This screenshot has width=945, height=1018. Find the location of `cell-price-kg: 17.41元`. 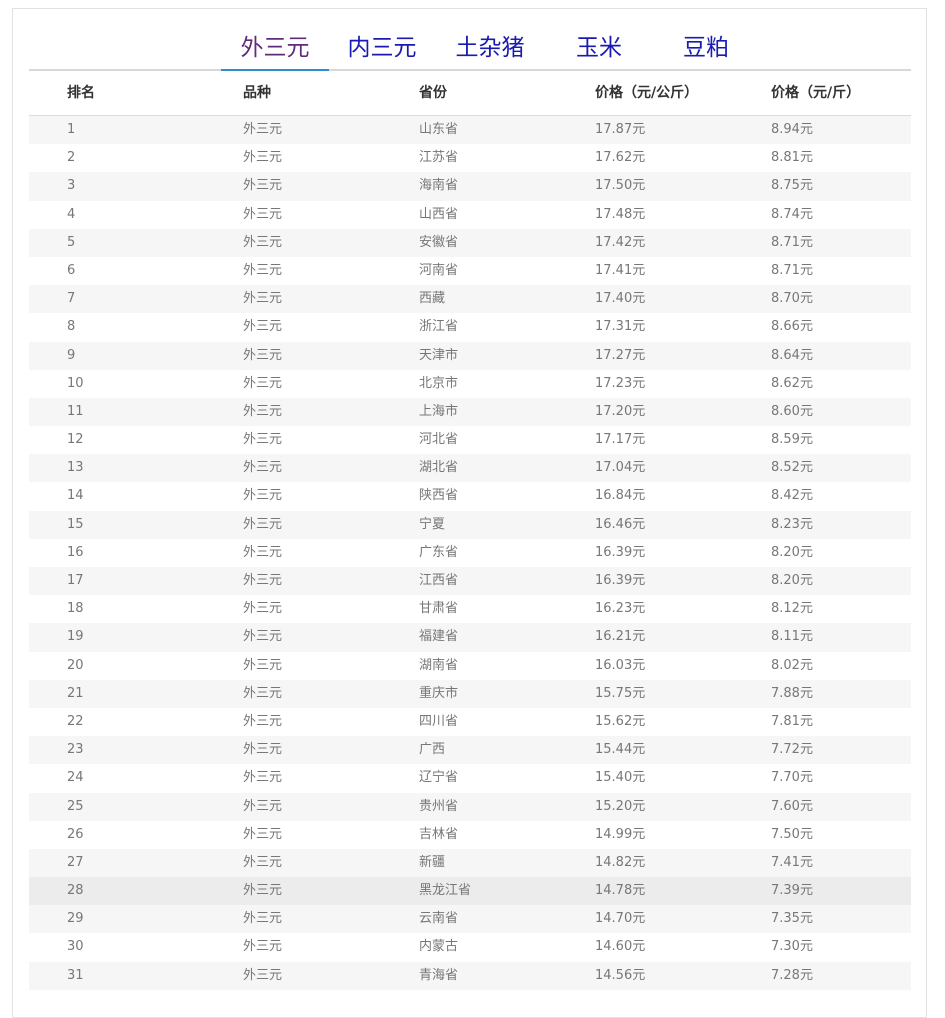

cell-price-kg: 17.41元 is located at coordinates (620, 270).